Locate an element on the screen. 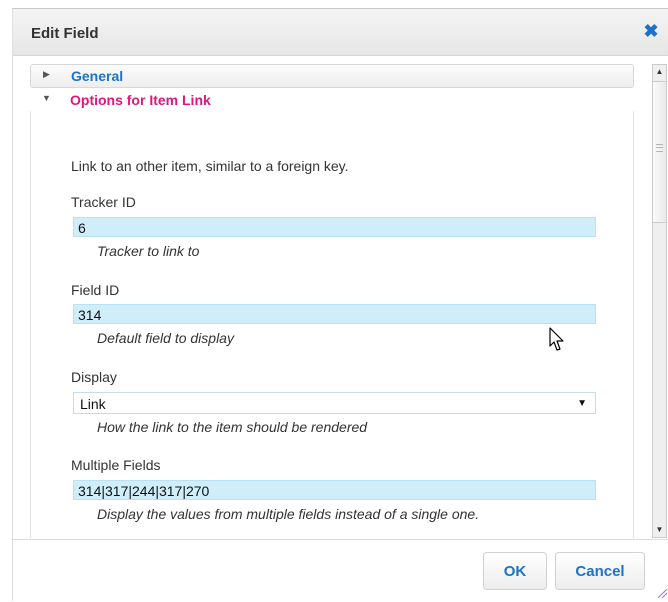 This screenshot has height=602, width=668. cancel-button: Cancel is located at coordinates (600, 571).